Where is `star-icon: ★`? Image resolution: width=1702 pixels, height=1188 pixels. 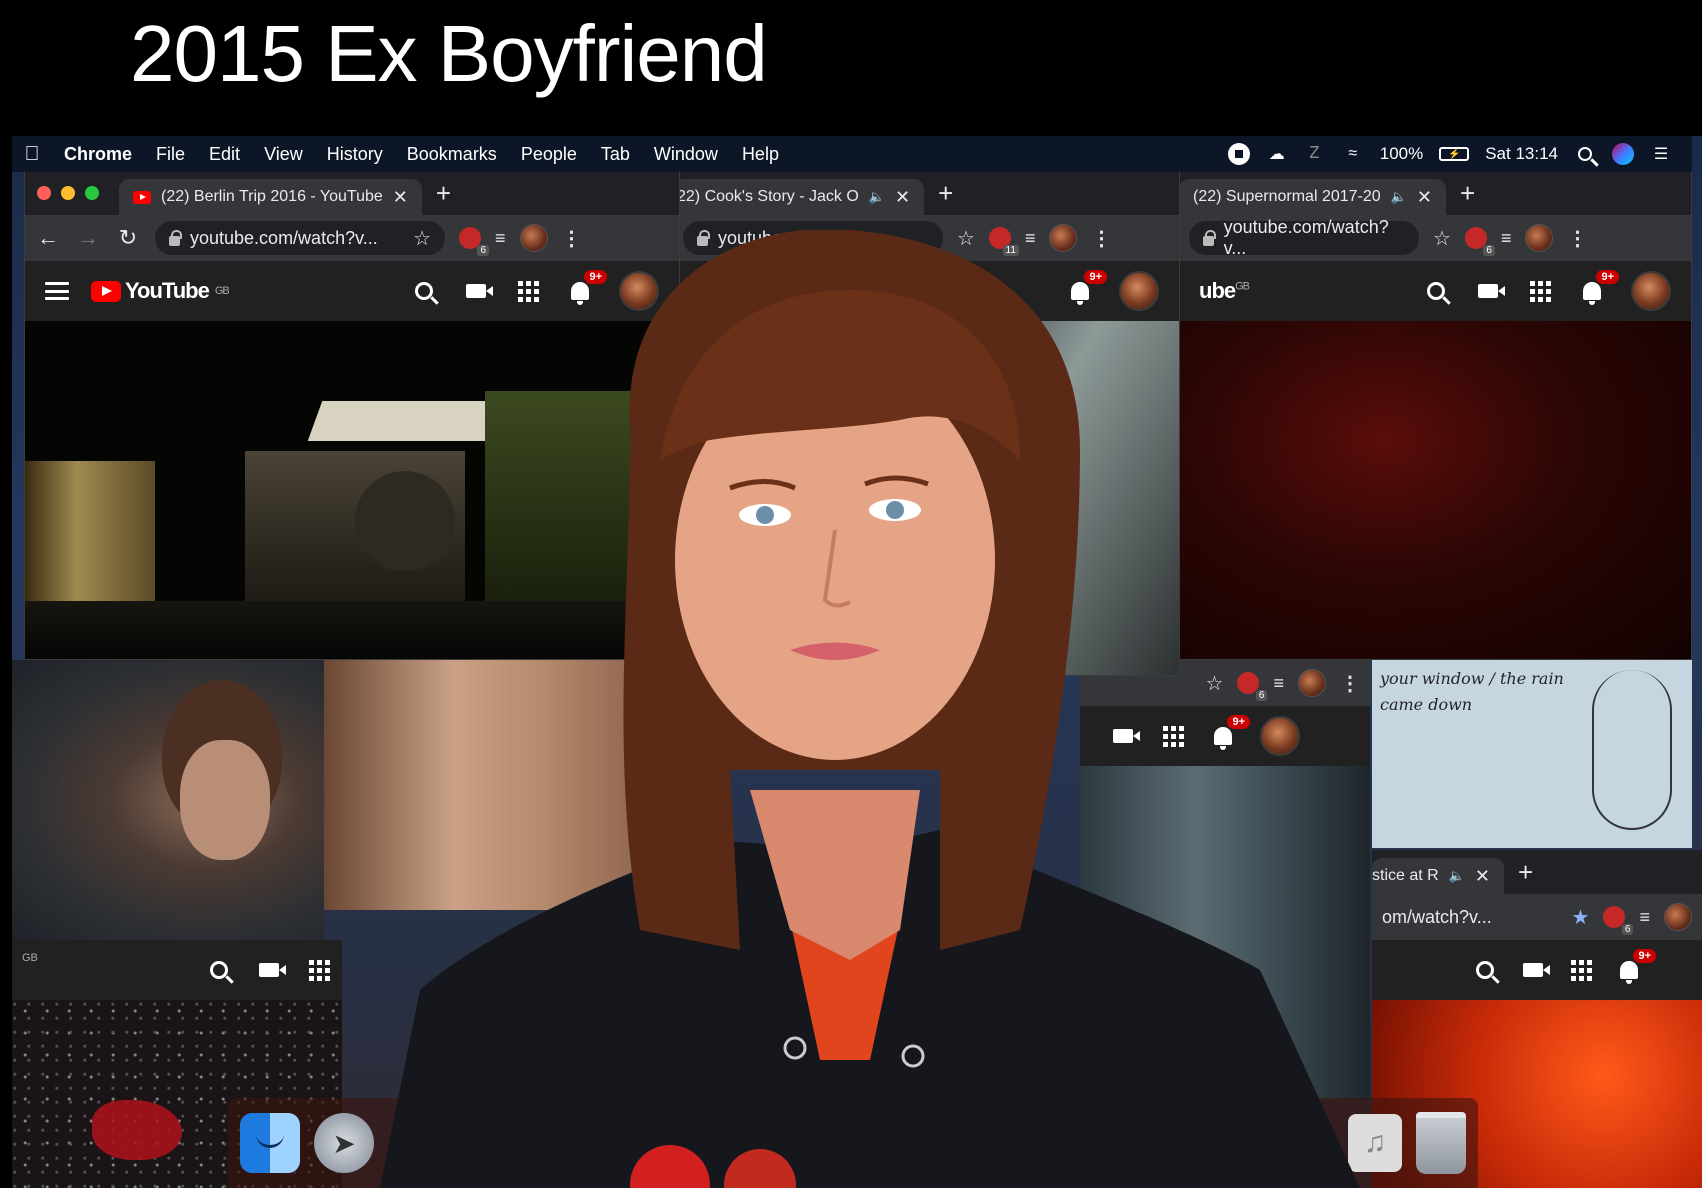
star-icon: ★ is located at coordinates (1581, 917).